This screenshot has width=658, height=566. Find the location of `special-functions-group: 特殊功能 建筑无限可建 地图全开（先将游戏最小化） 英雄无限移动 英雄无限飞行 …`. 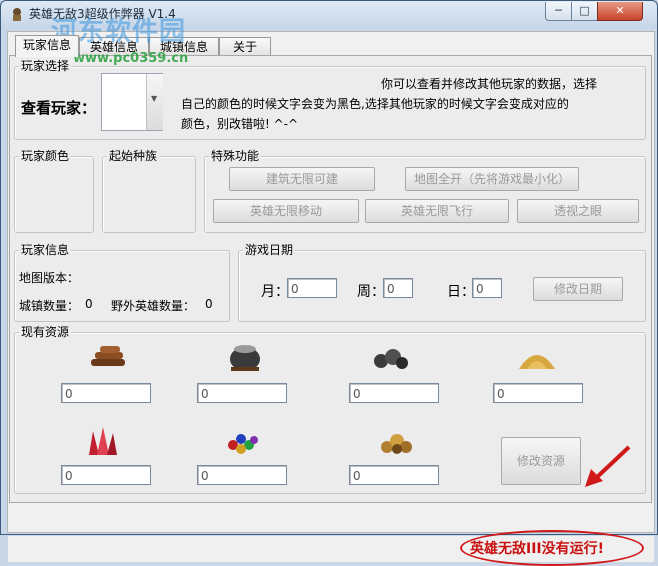

special-functions-group: 特殊功能 建筑无限可建 地图全开（先将游戏最小化） 英雄无限移动 英雄无限飞行 … is located at coordinates (425, 191).